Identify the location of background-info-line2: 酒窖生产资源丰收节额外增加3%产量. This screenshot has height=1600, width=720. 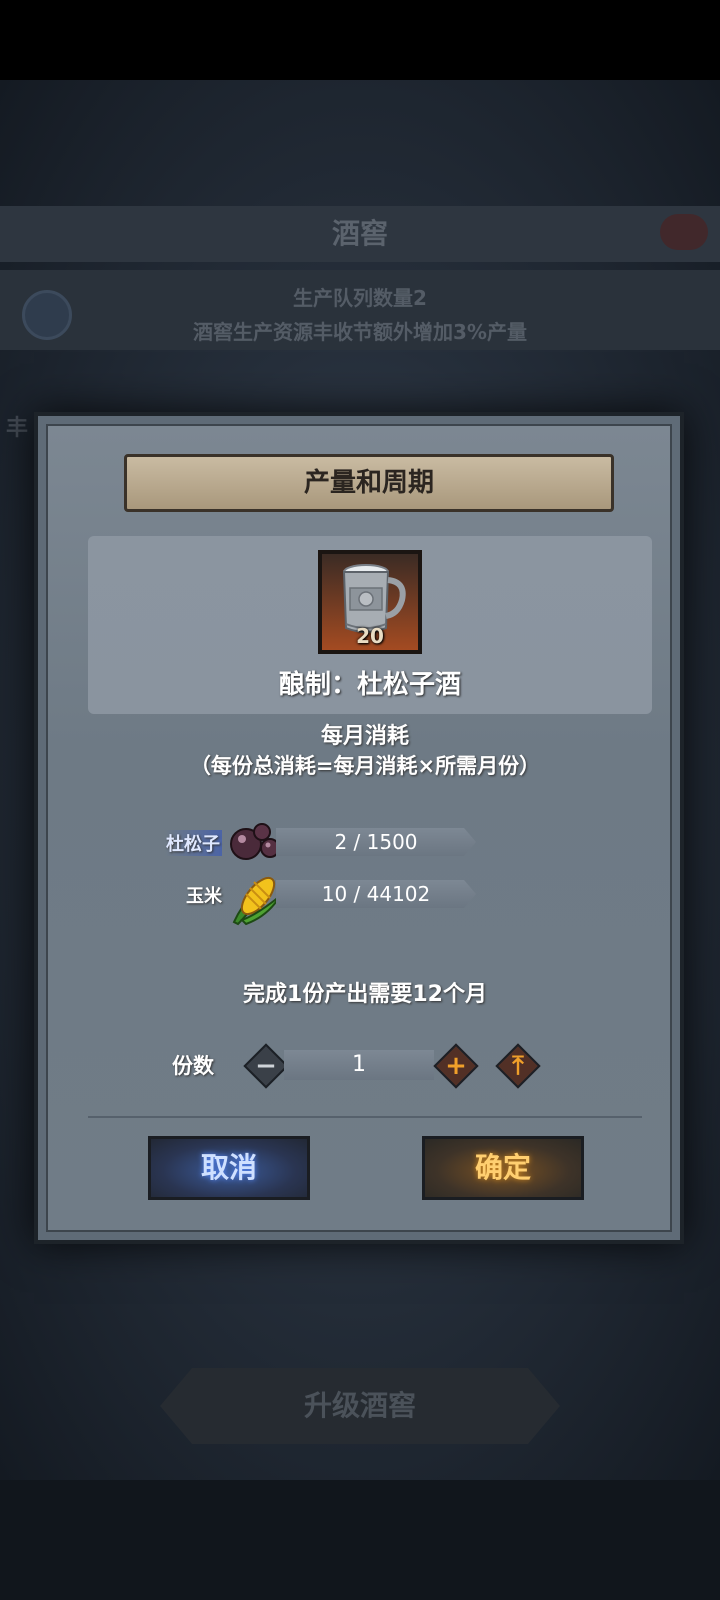
(360, 332).